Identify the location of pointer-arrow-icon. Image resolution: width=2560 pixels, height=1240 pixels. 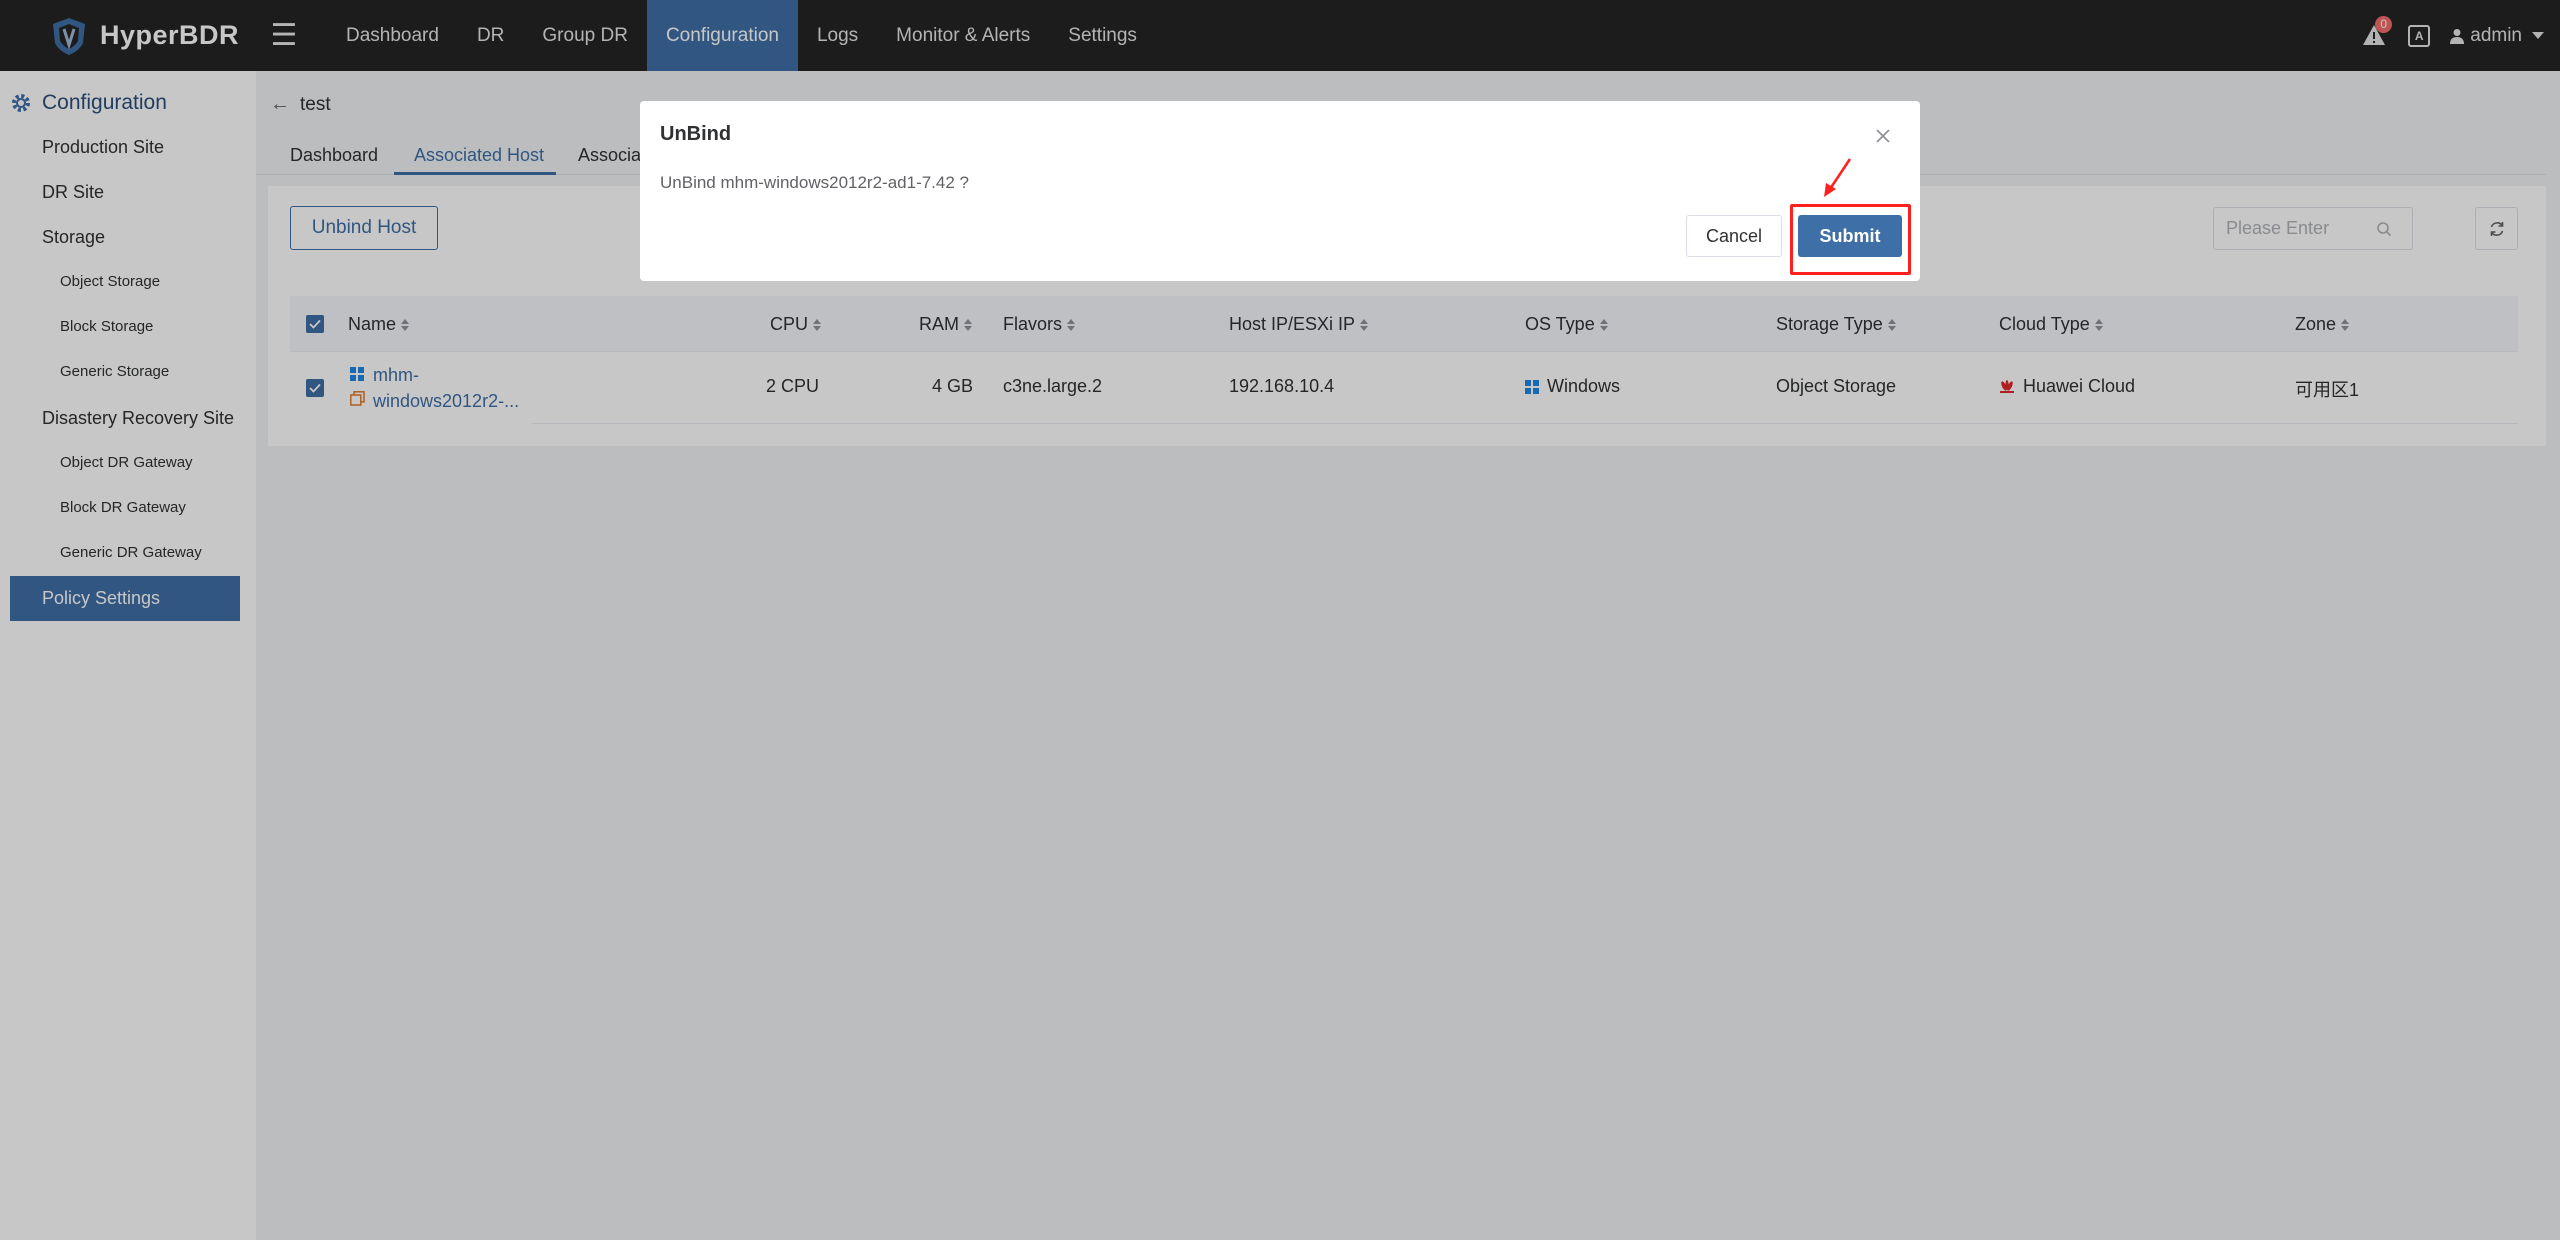
(1838, 177).